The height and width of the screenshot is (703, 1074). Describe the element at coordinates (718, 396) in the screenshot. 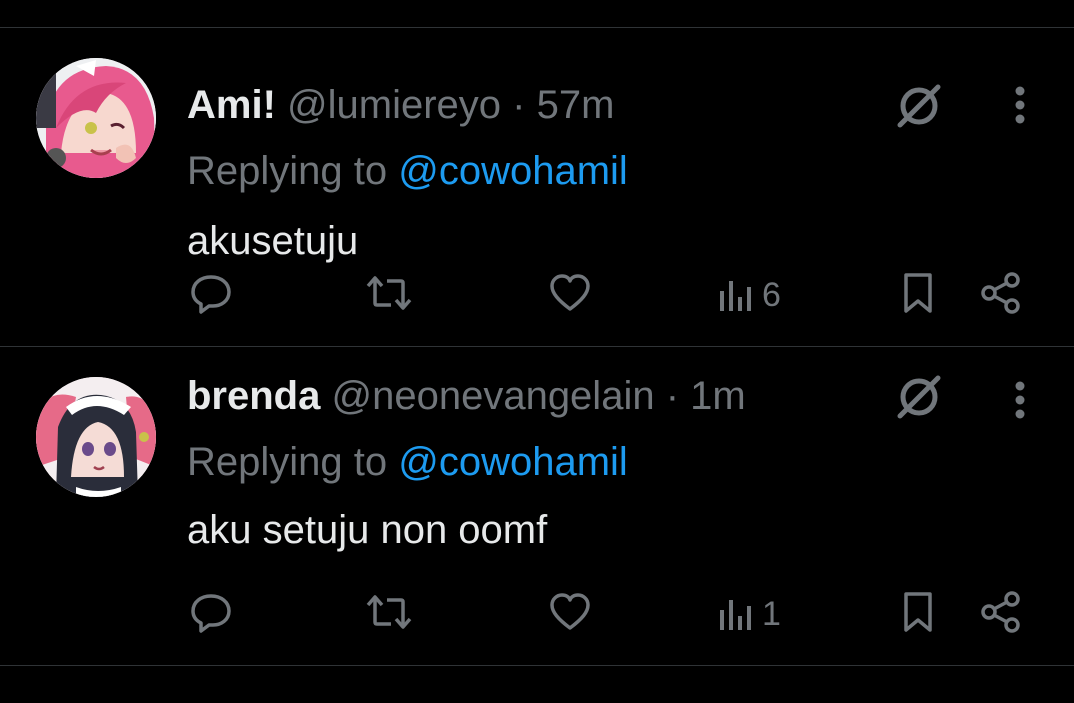

I see `timestamp: 1m` at that location.